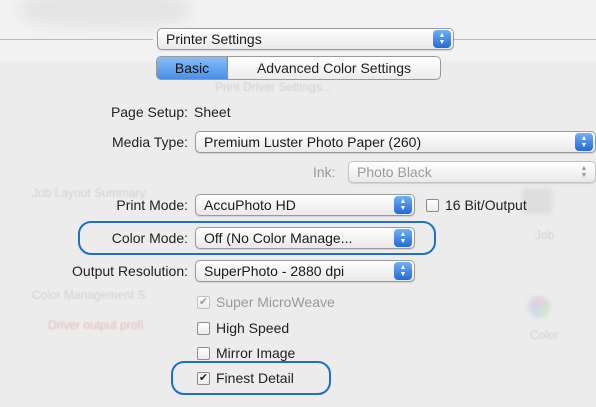  I want to click on color-mode-popup: Off (No Color Manage... ▲ ▼, so click(305, 238).